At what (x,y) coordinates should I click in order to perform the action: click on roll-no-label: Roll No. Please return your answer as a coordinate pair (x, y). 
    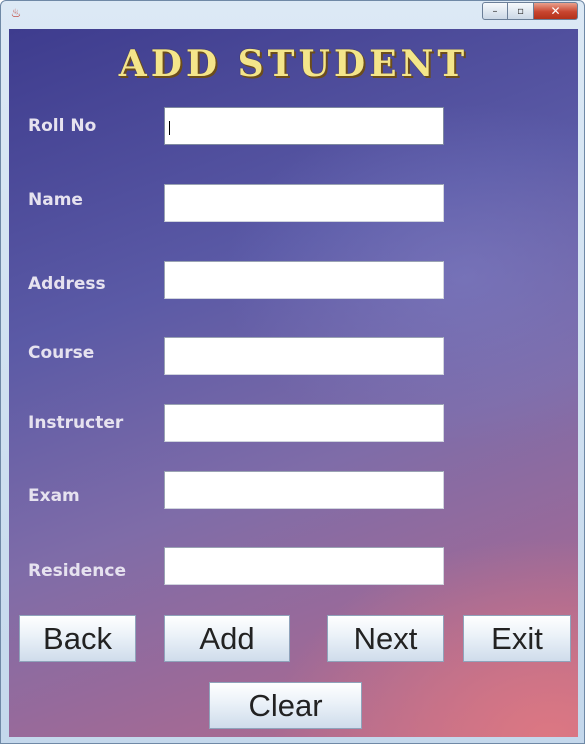
    Looking at the image, I should click on (62, 126).